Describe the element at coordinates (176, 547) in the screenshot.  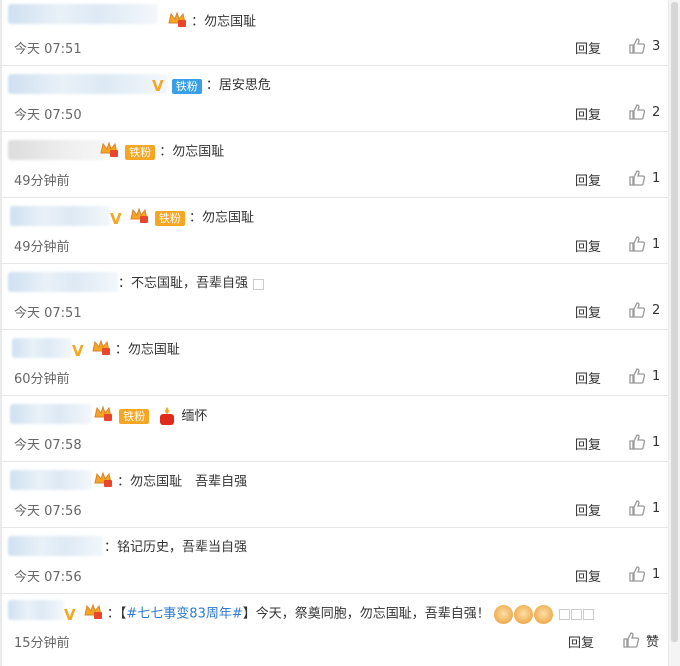
I see `comment-text: ：铭记历史，吾辈当自强` at that location.